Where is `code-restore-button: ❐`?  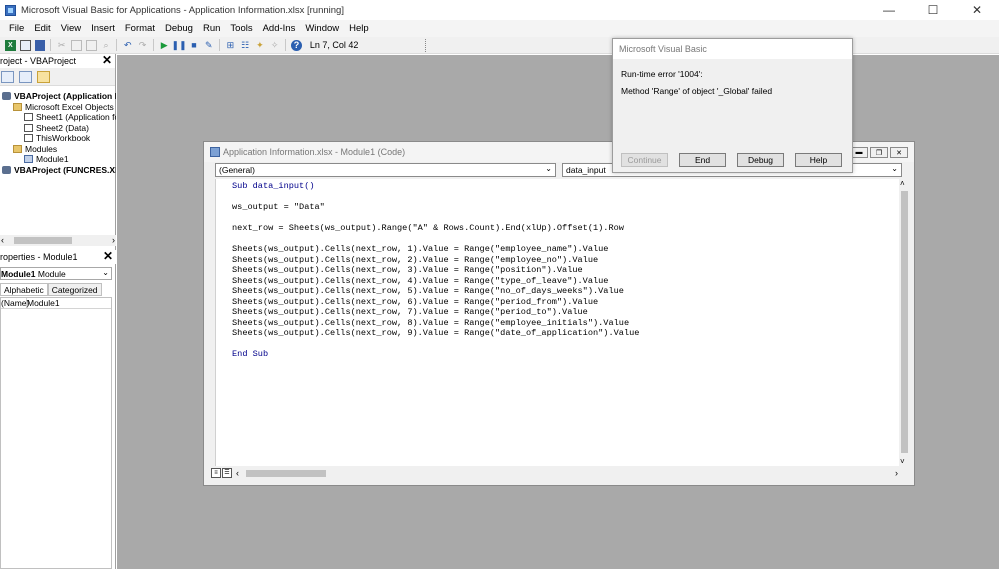 code-restore-button: ❐ is located at coordinates (879, 152).